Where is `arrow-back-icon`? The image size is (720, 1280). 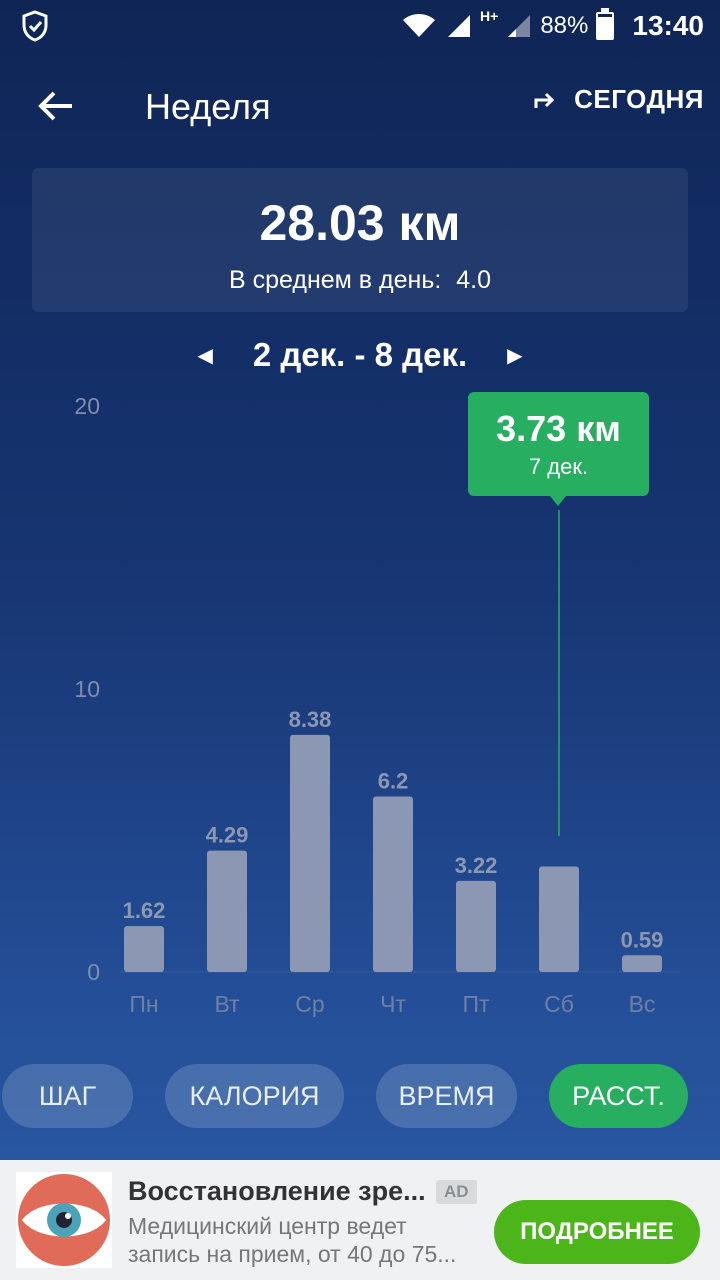
arrow-back-icon is located at coordinates (55, 106).